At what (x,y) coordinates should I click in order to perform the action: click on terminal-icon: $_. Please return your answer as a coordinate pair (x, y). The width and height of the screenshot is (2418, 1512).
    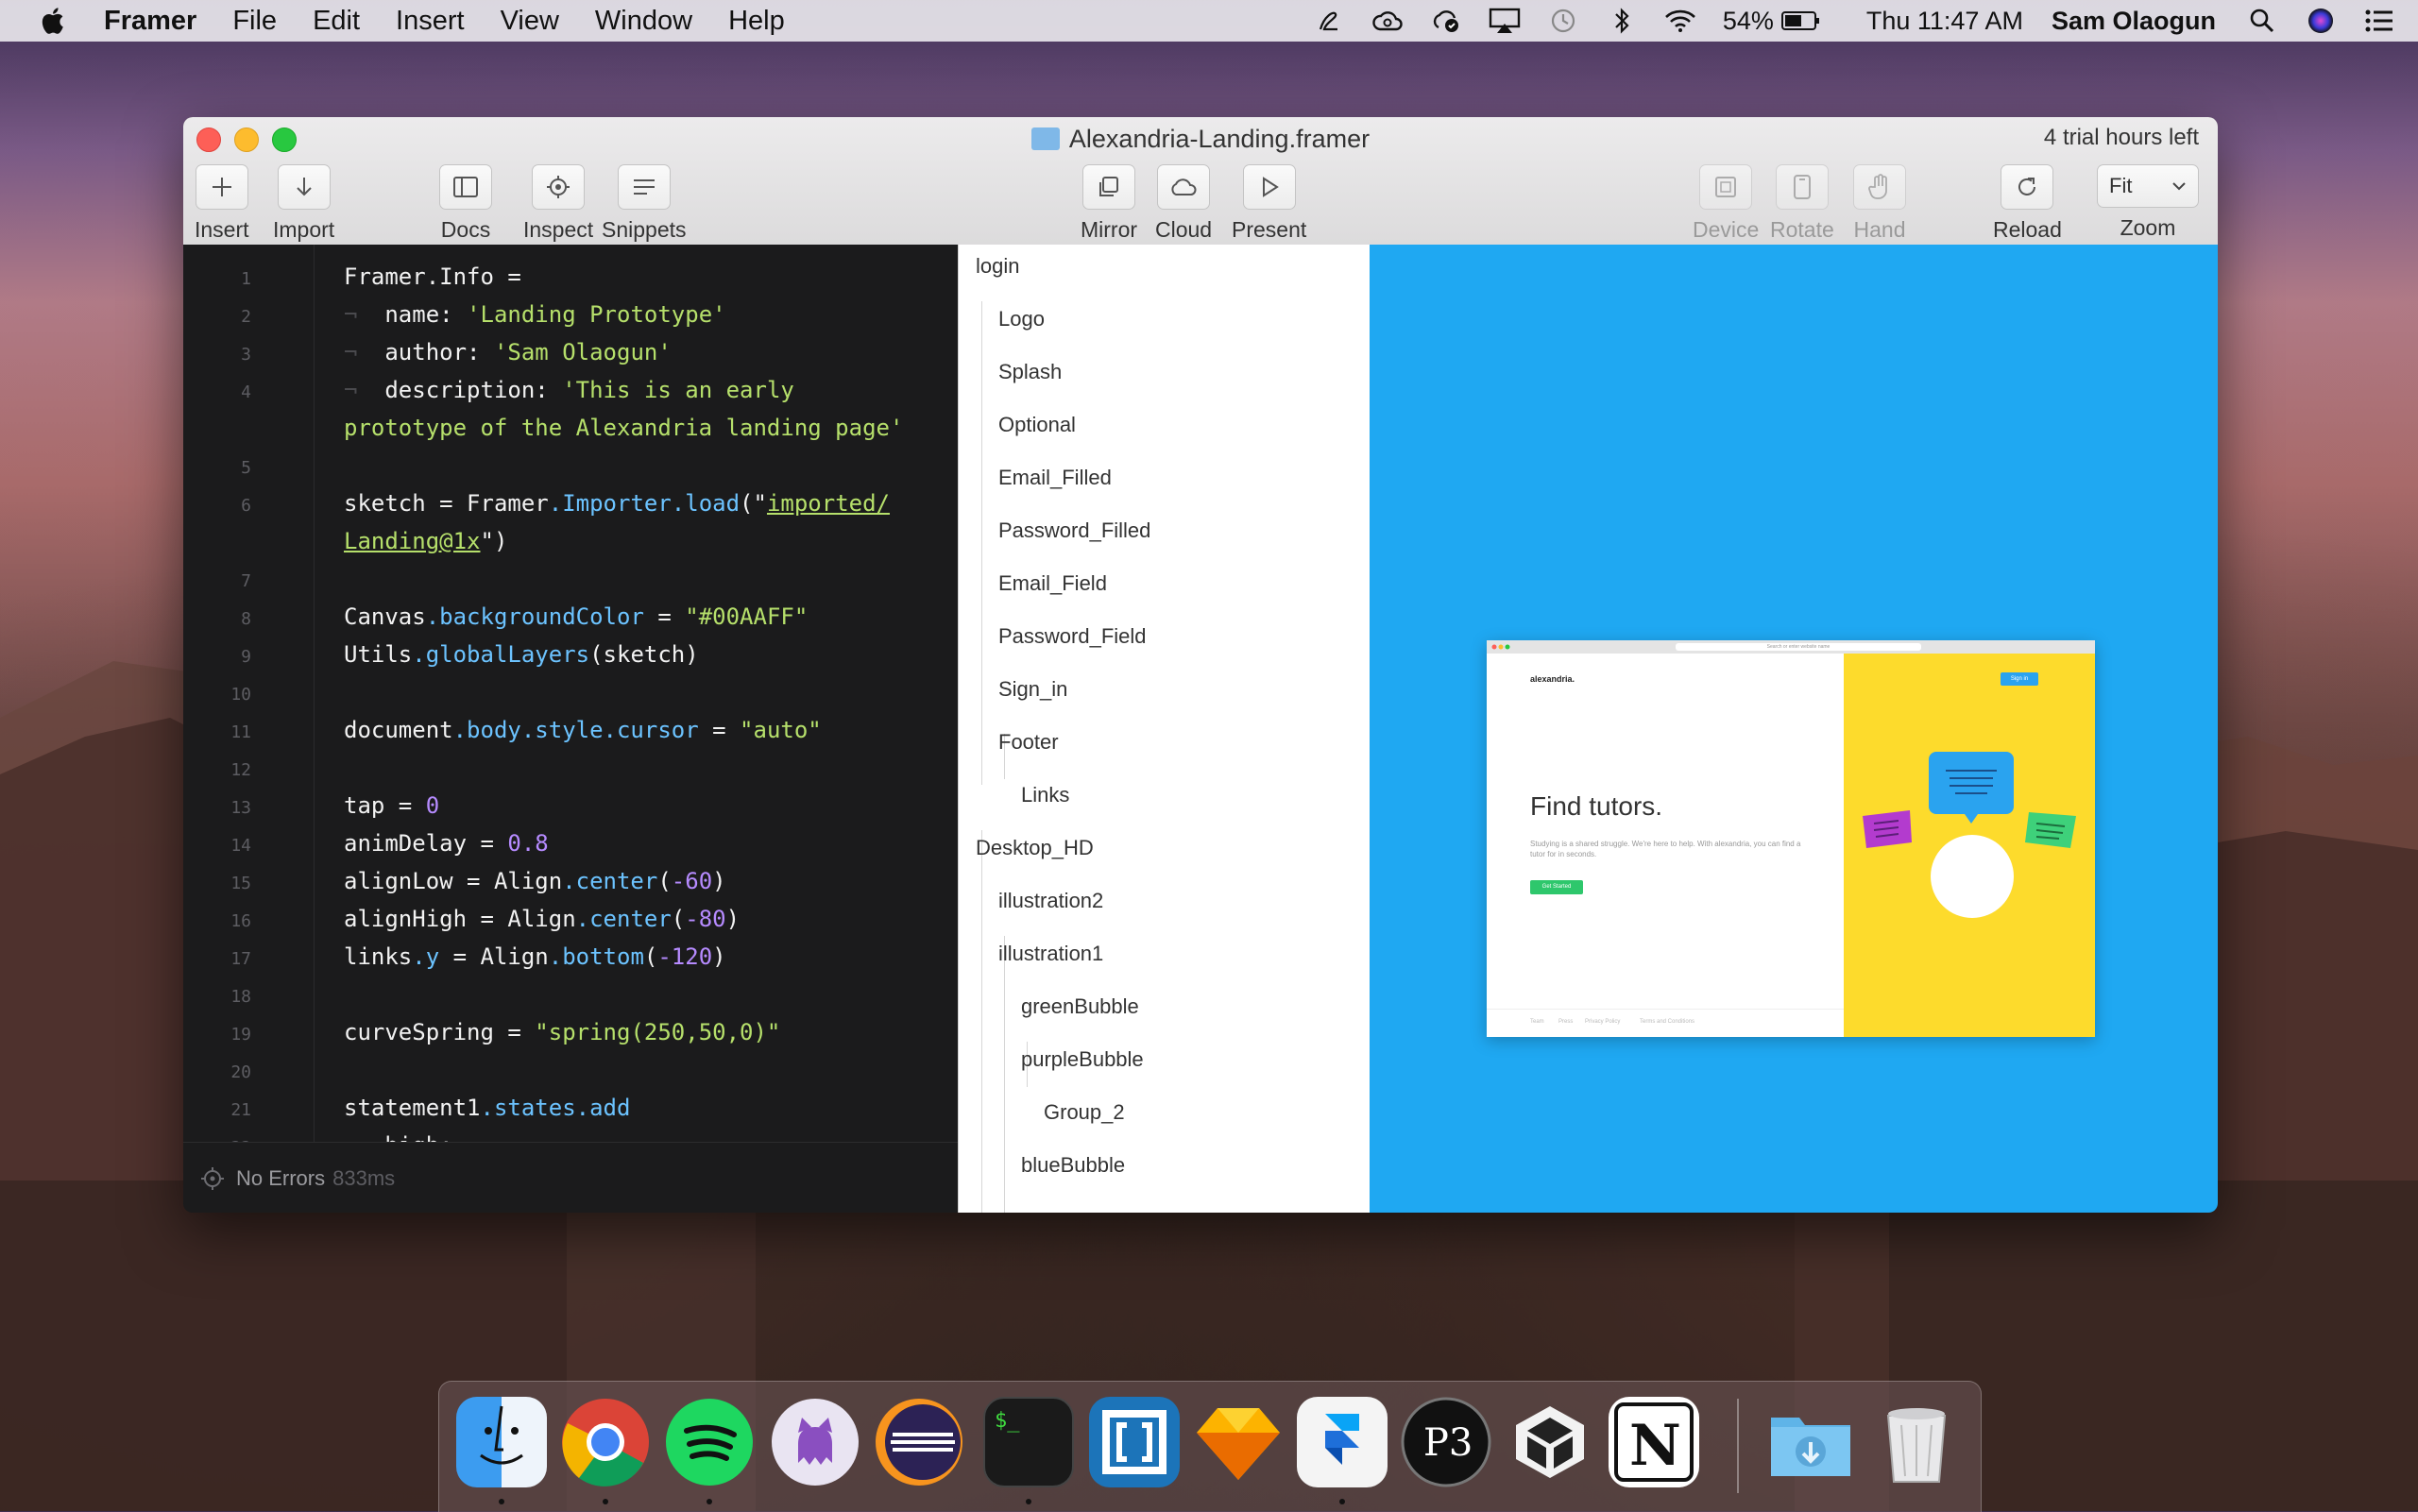
    Looking at the image, I should click on (1028, 1442).